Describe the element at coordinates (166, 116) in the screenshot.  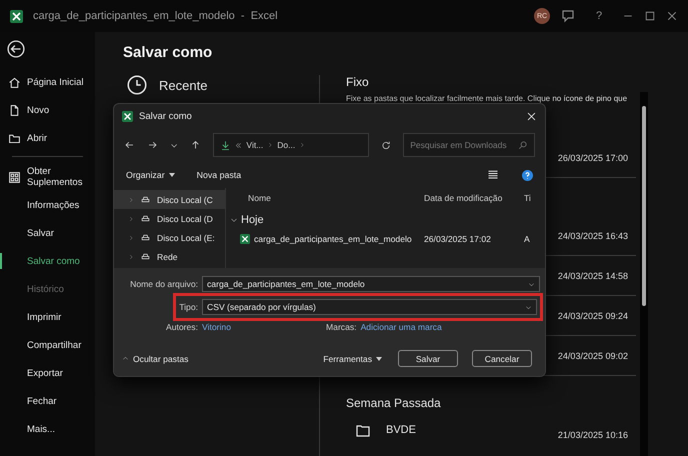
I see `dialog-title: Salvar como` at that location.